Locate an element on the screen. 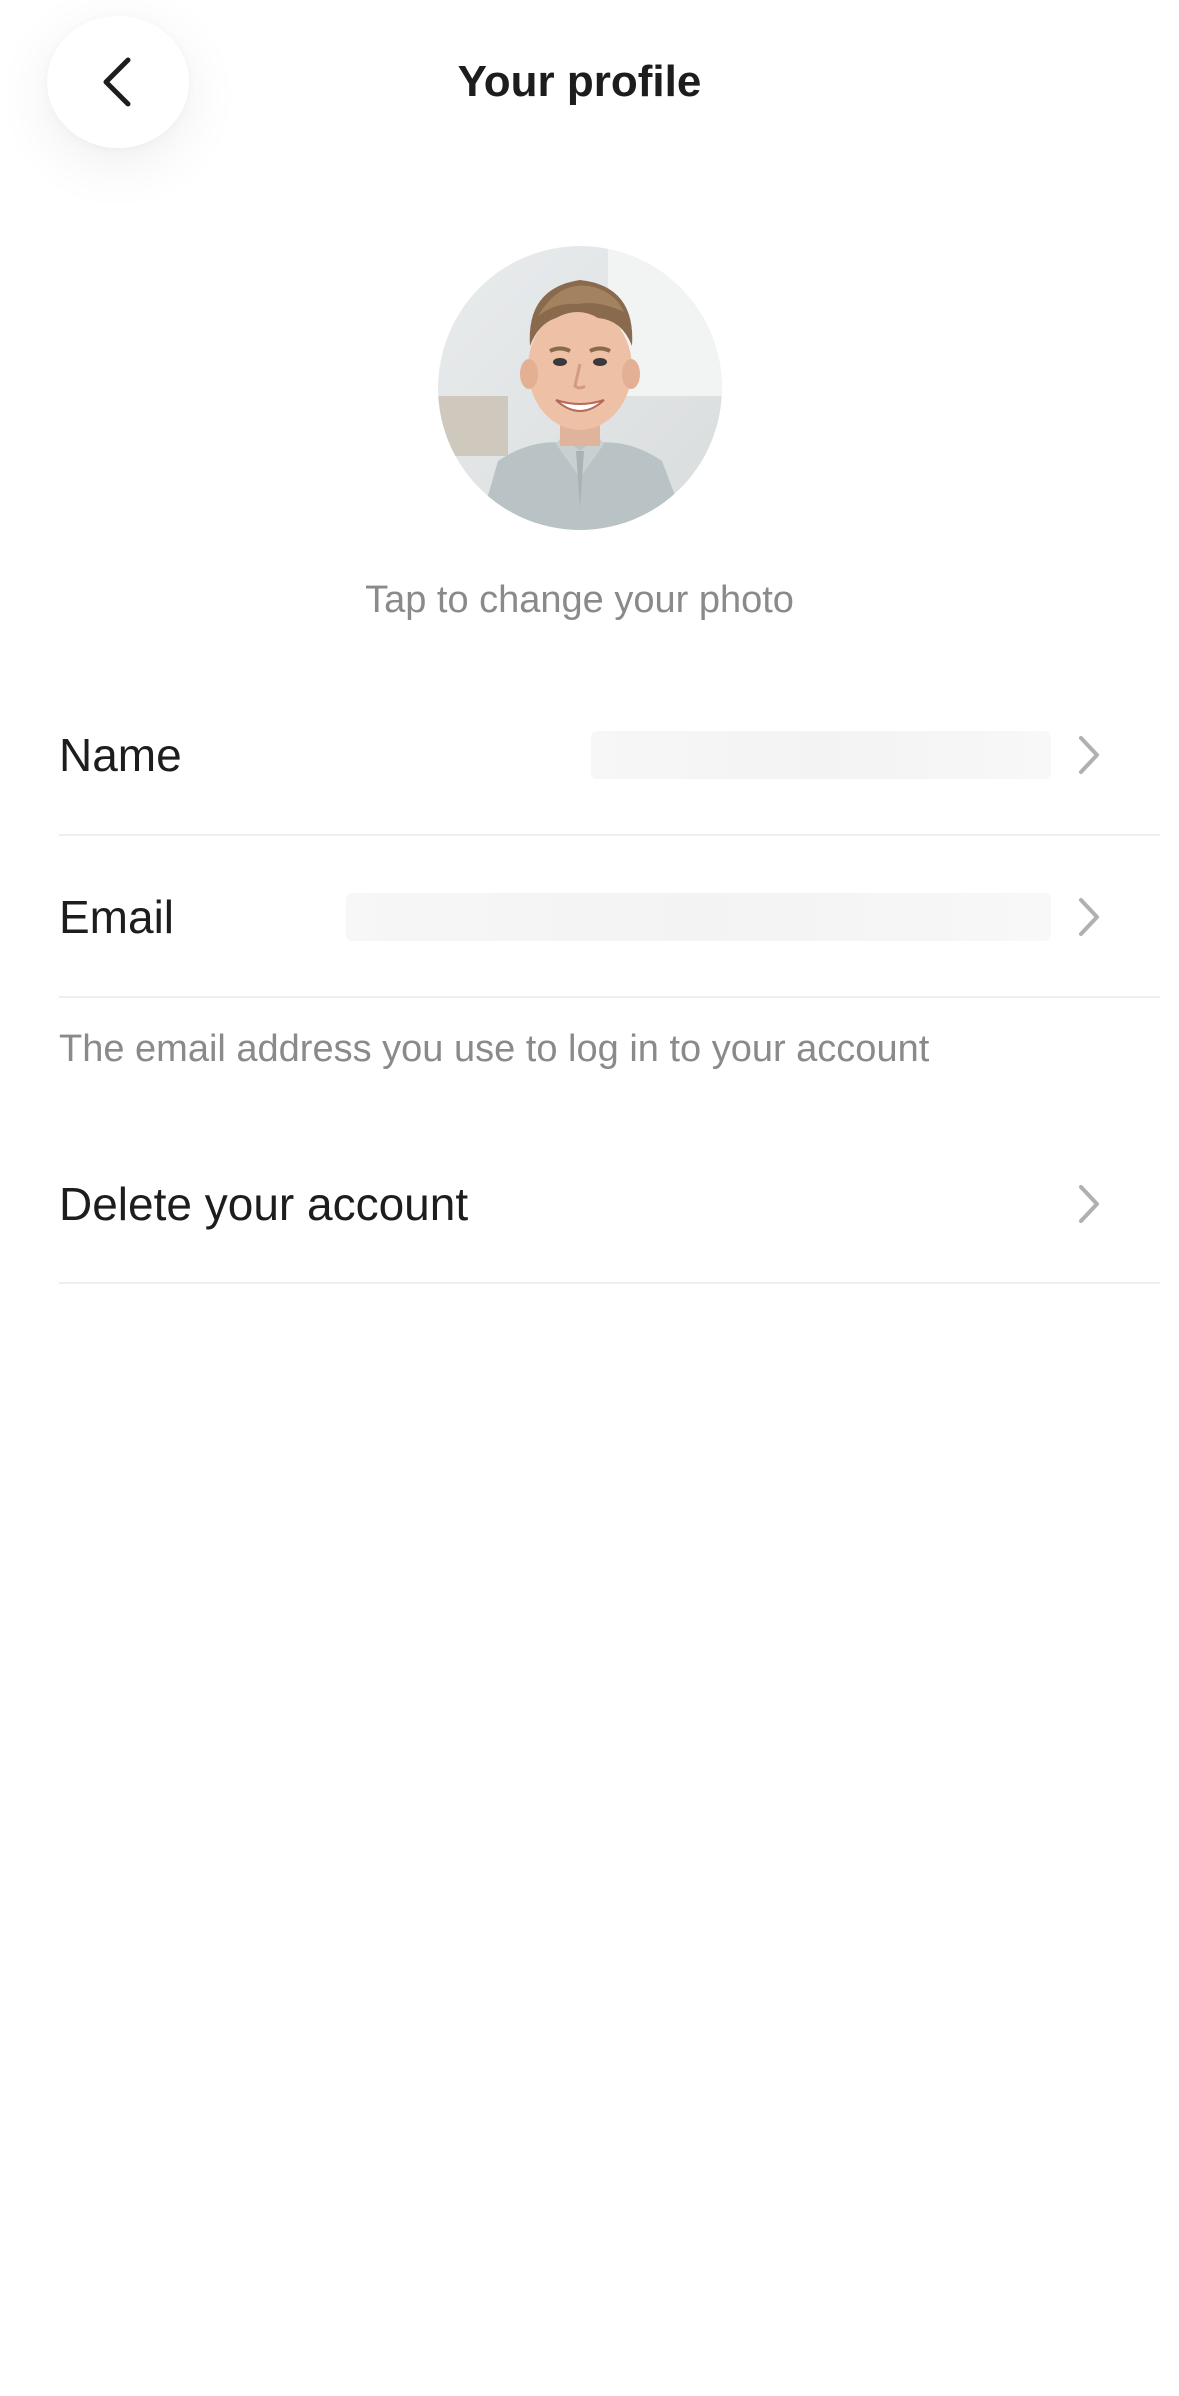  name-label: Name is located at coordinates (120, 755).